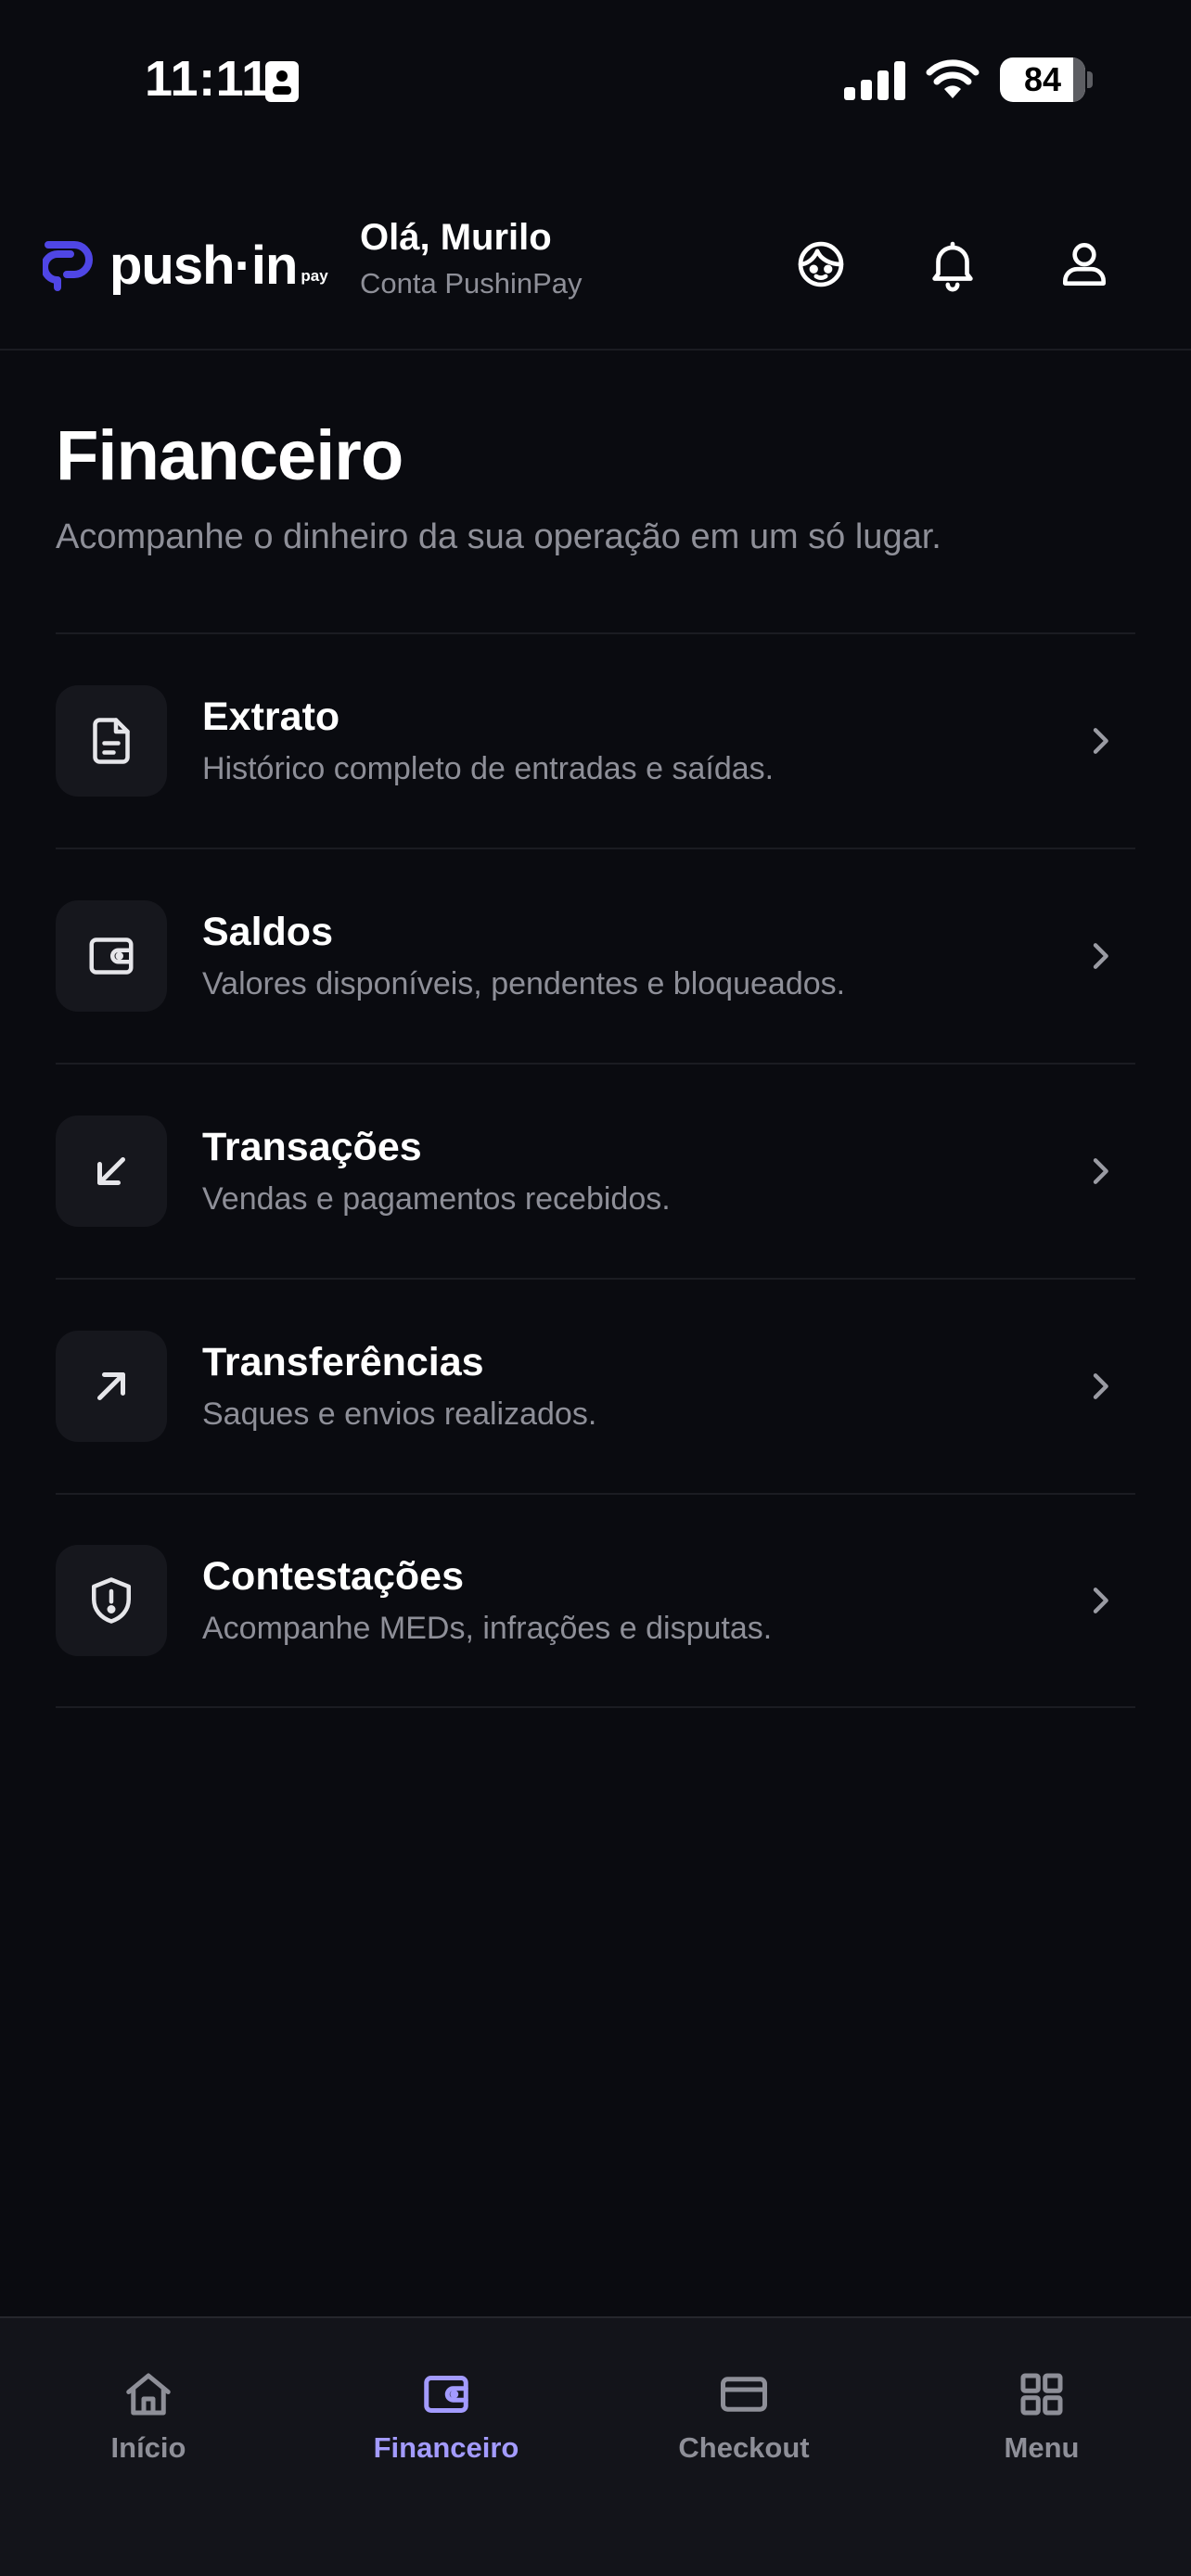 This screenshot has width=1191, height=2576. What do you see at coordinates (312, 1147) in the screenshot?
I see `menu-item-title: Transações` at bounding box center [312, 1147].